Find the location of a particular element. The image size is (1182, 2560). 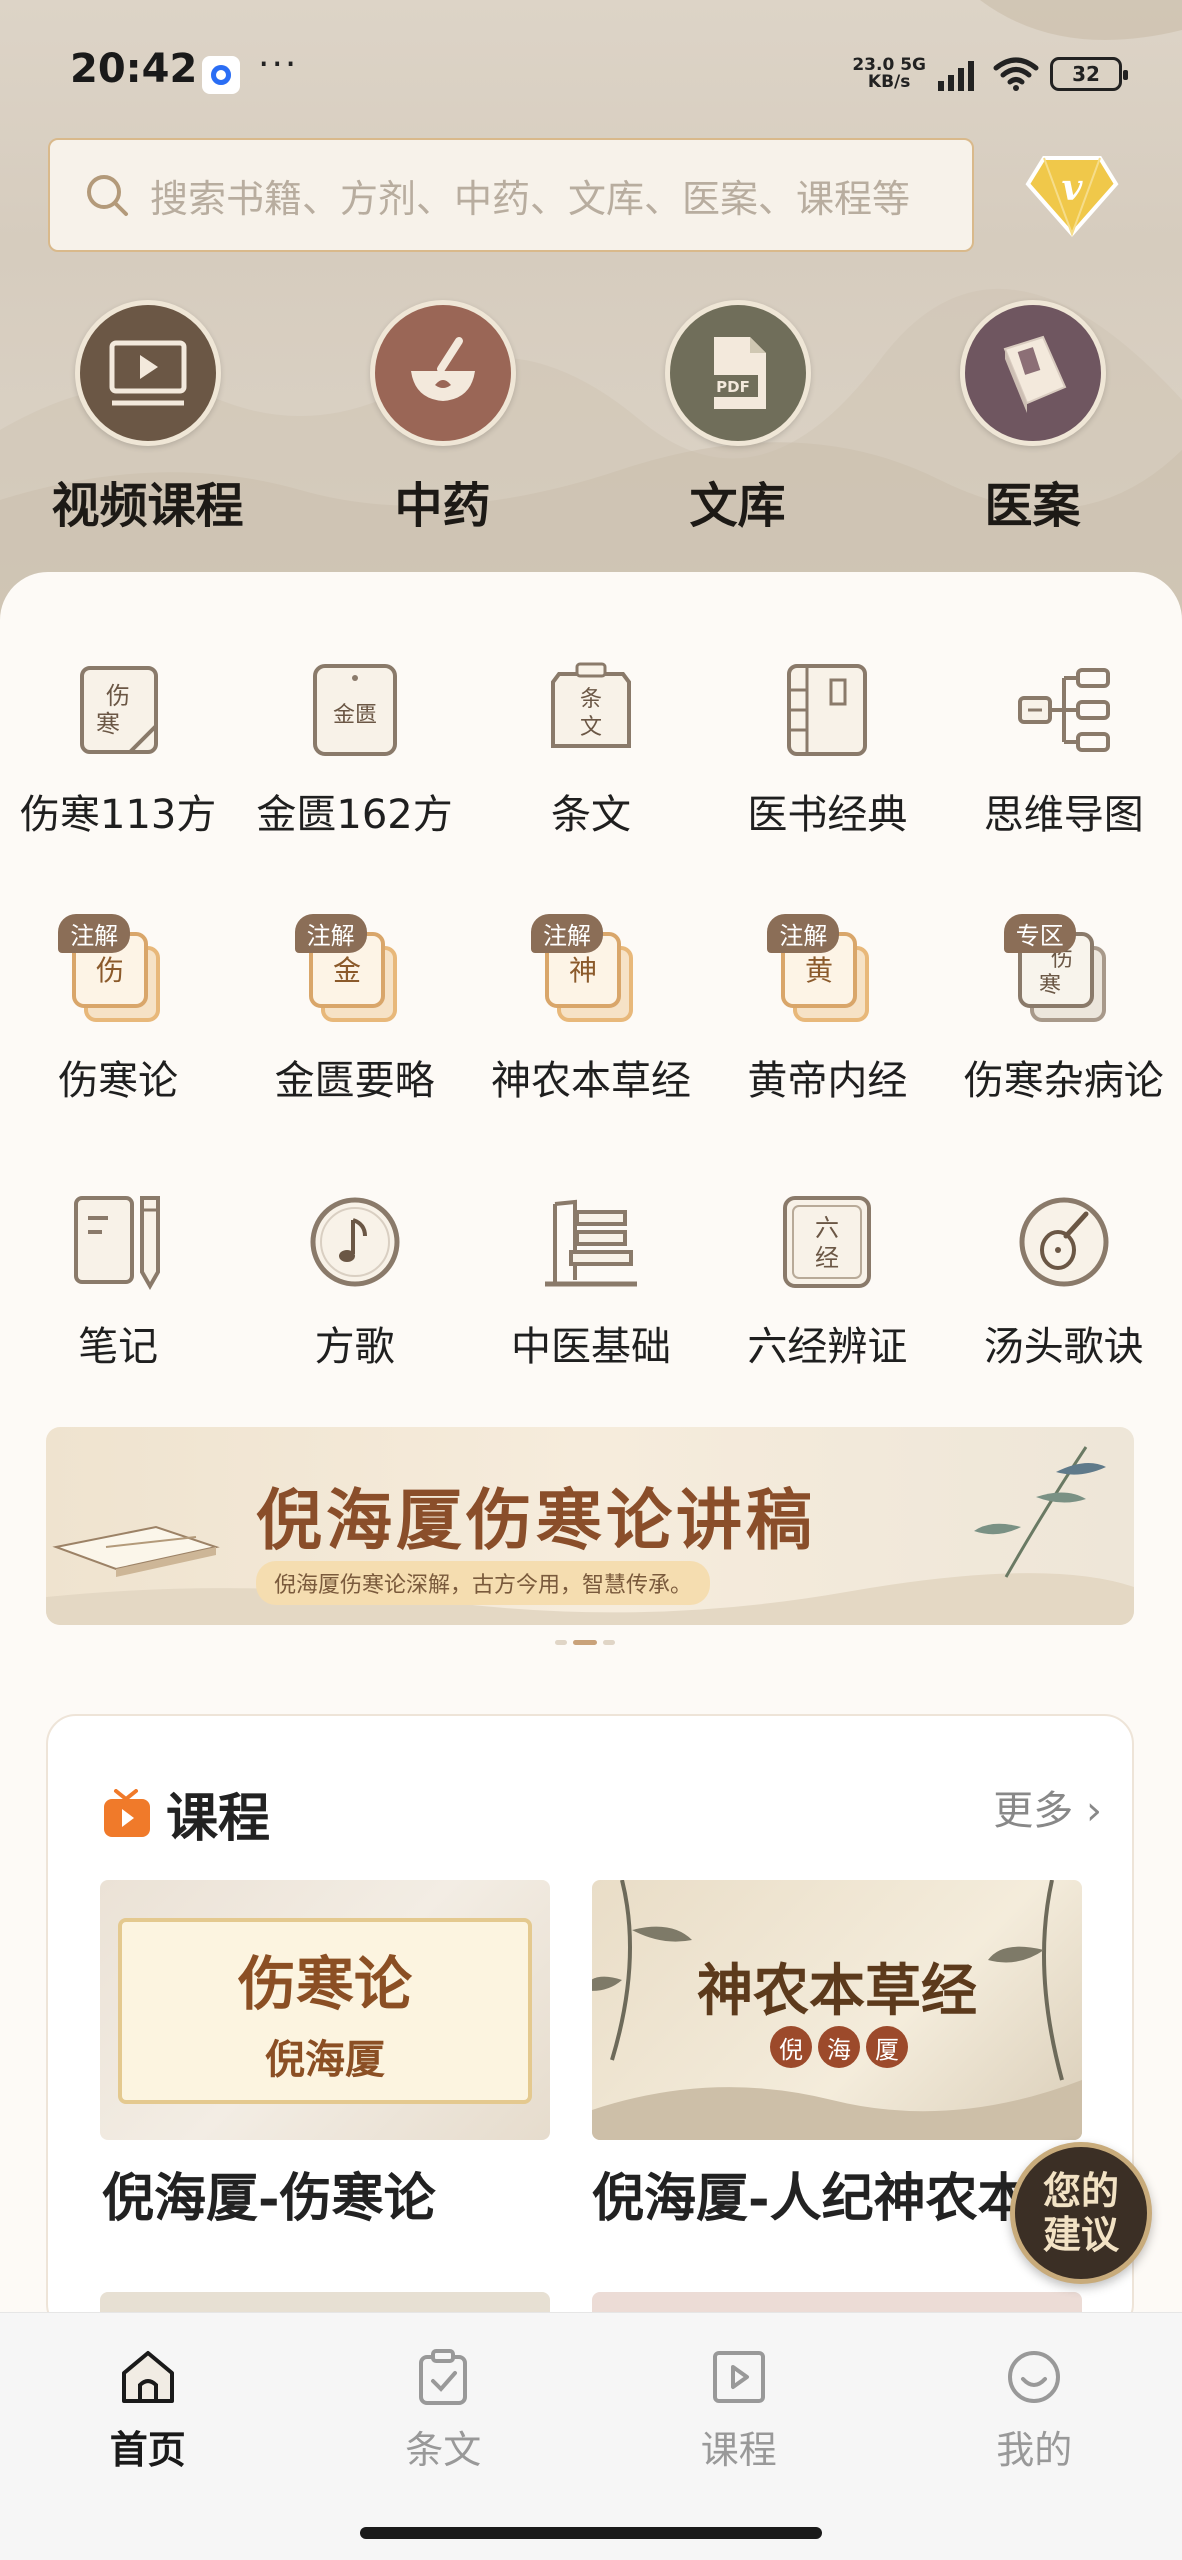

nav-cases: 医案 is located at coordinates (1032, 418).